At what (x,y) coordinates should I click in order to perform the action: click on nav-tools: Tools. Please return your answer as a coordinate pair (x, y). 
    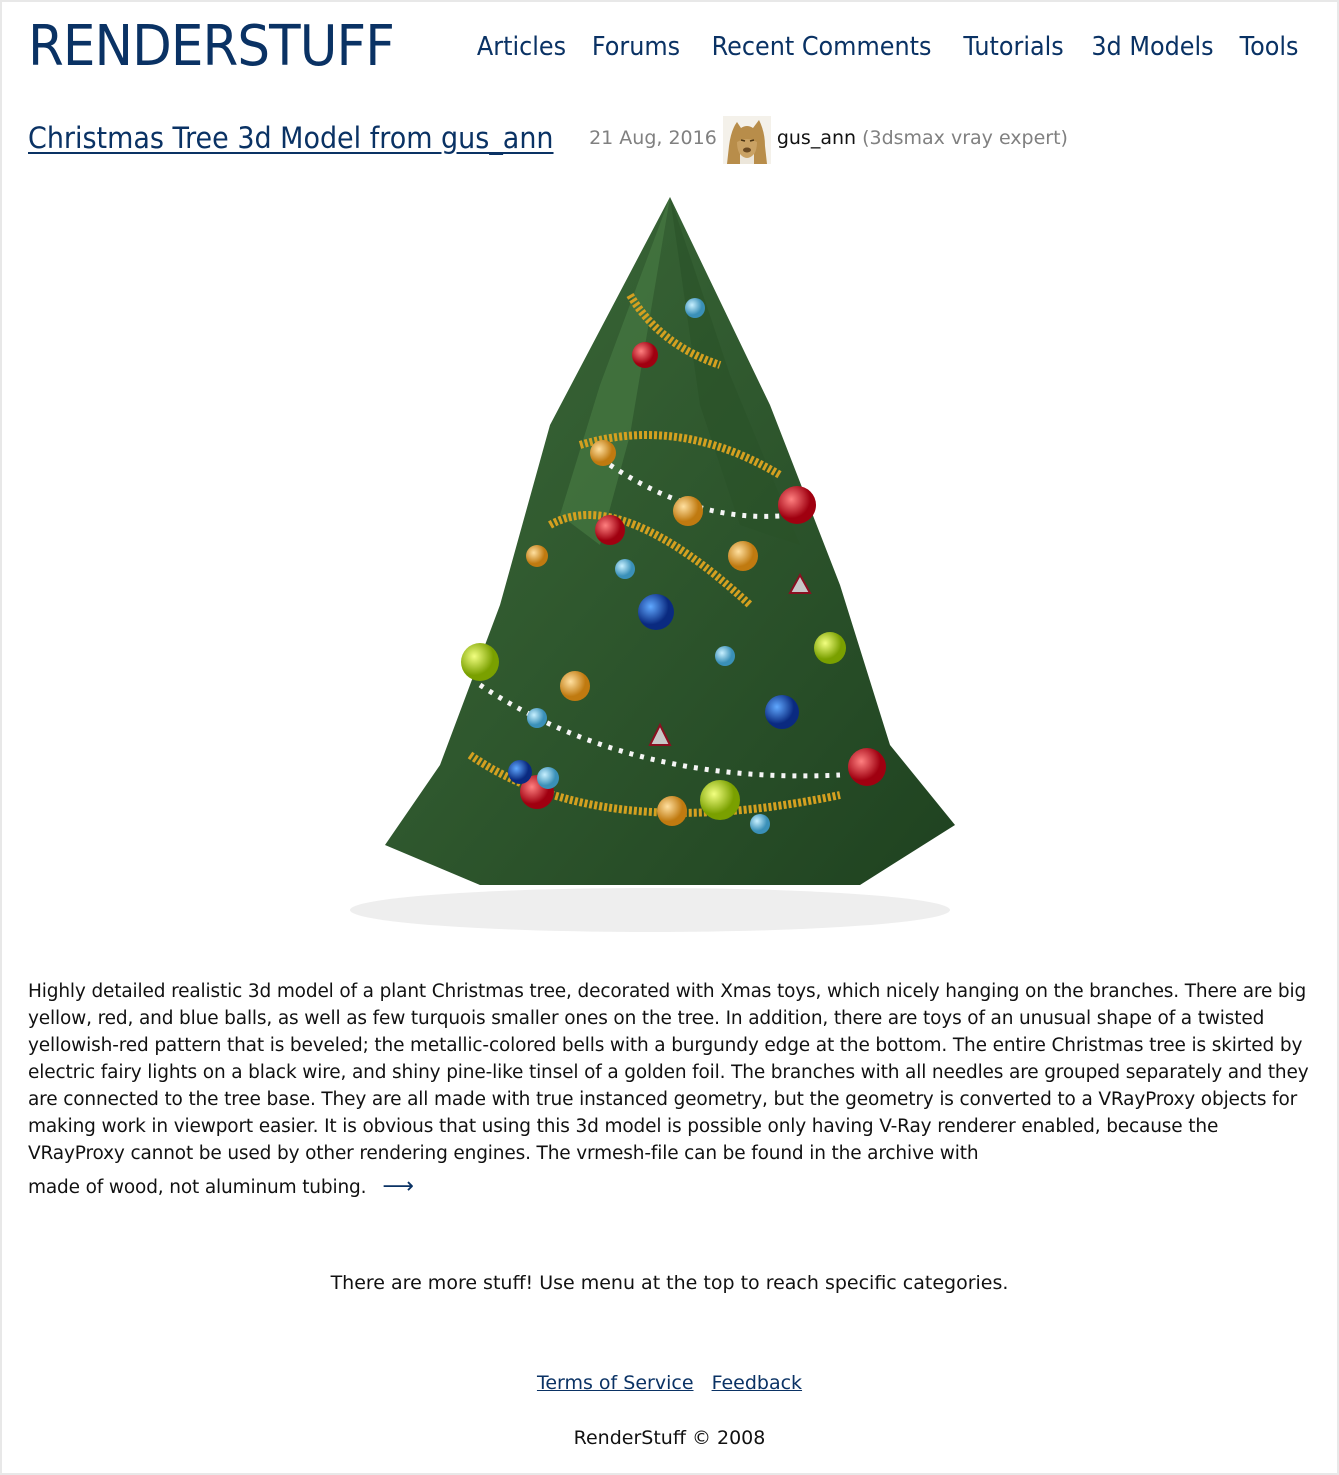
    Looking at the image, I should click on (1269, 47).